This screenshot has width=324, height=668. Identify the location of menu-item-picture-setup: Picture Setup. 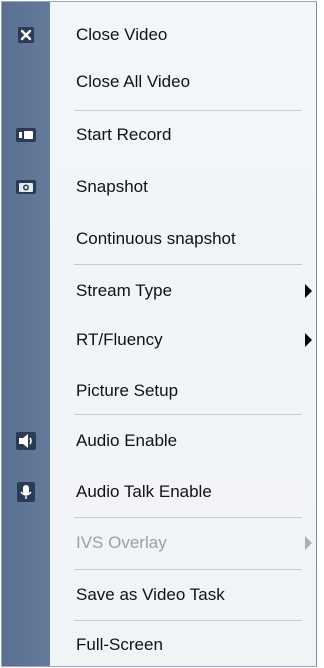
(159, 391).